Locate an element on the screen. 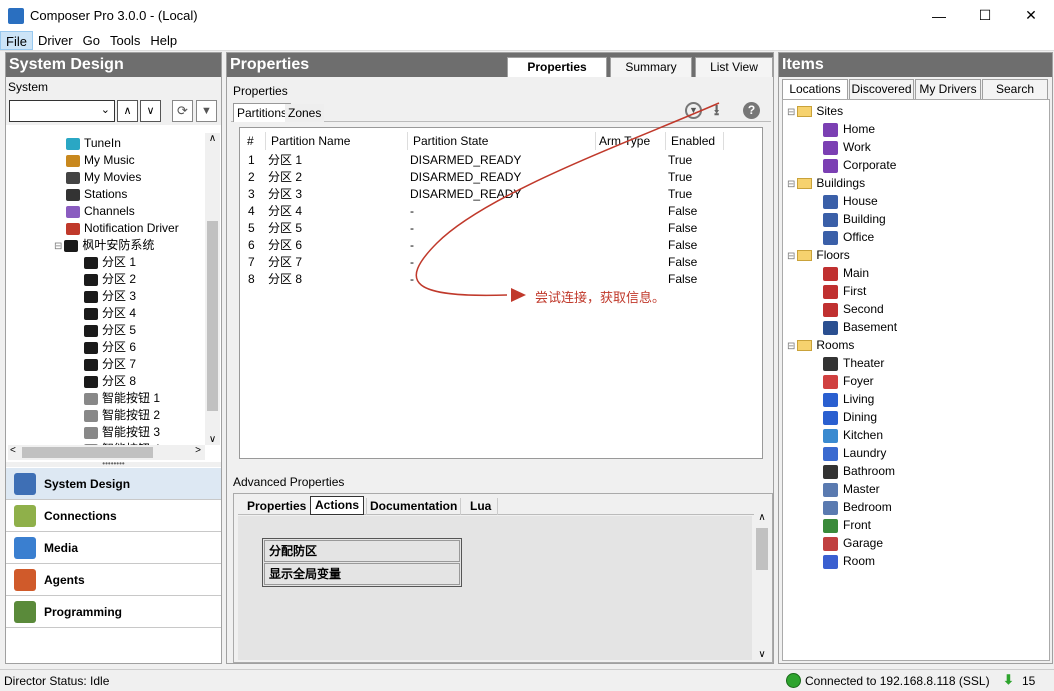 This screenshot has width=1054, height=691. notification-icon is located at coordinates (73, 228).